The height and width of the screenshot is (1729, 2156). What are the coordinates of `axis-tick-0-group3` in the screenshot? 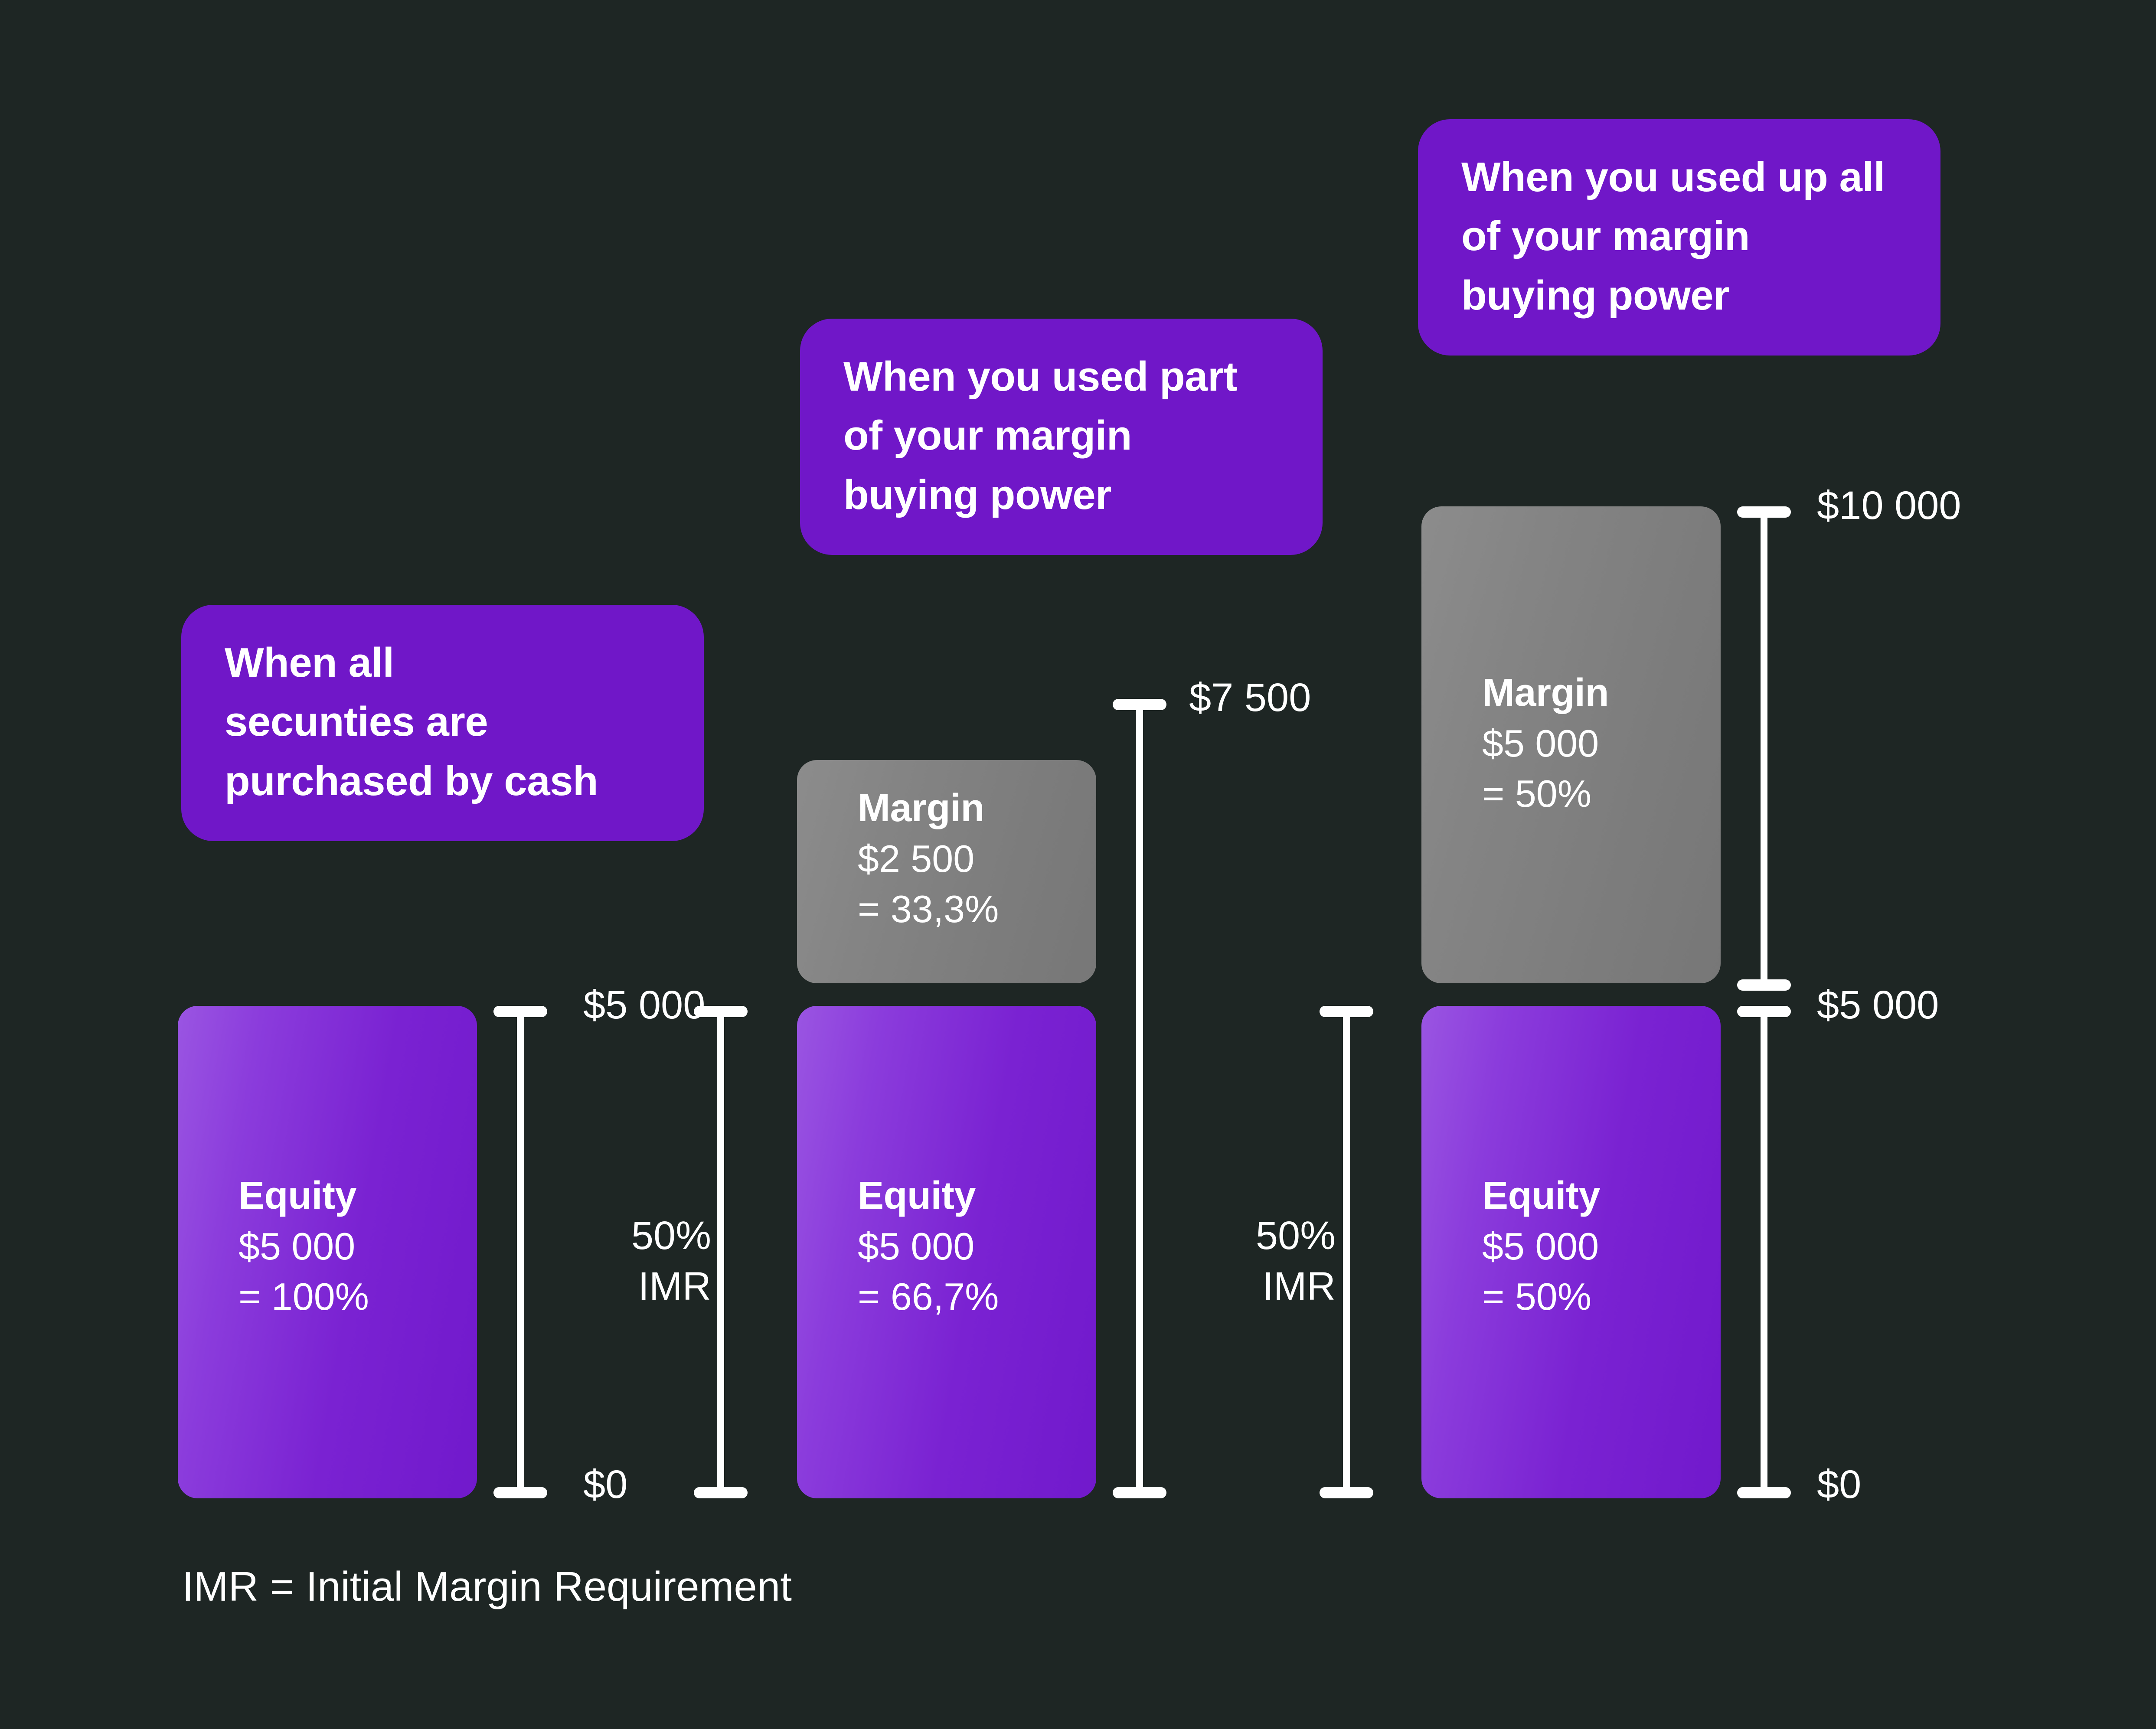 It's located at (1764, 1493).